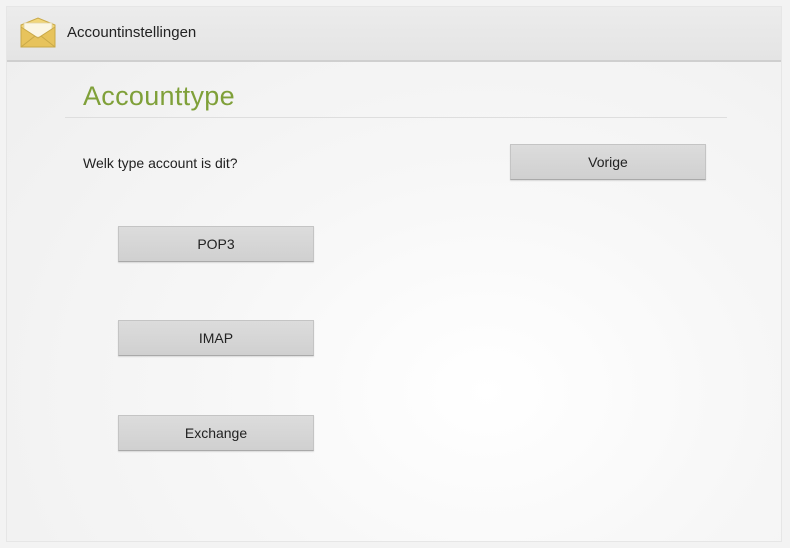 The height and width of the screenshot is (548, 790). Describe the element at coordinates (159, 96) in the screenshot. I see `section-title: Accounttype` at that location.